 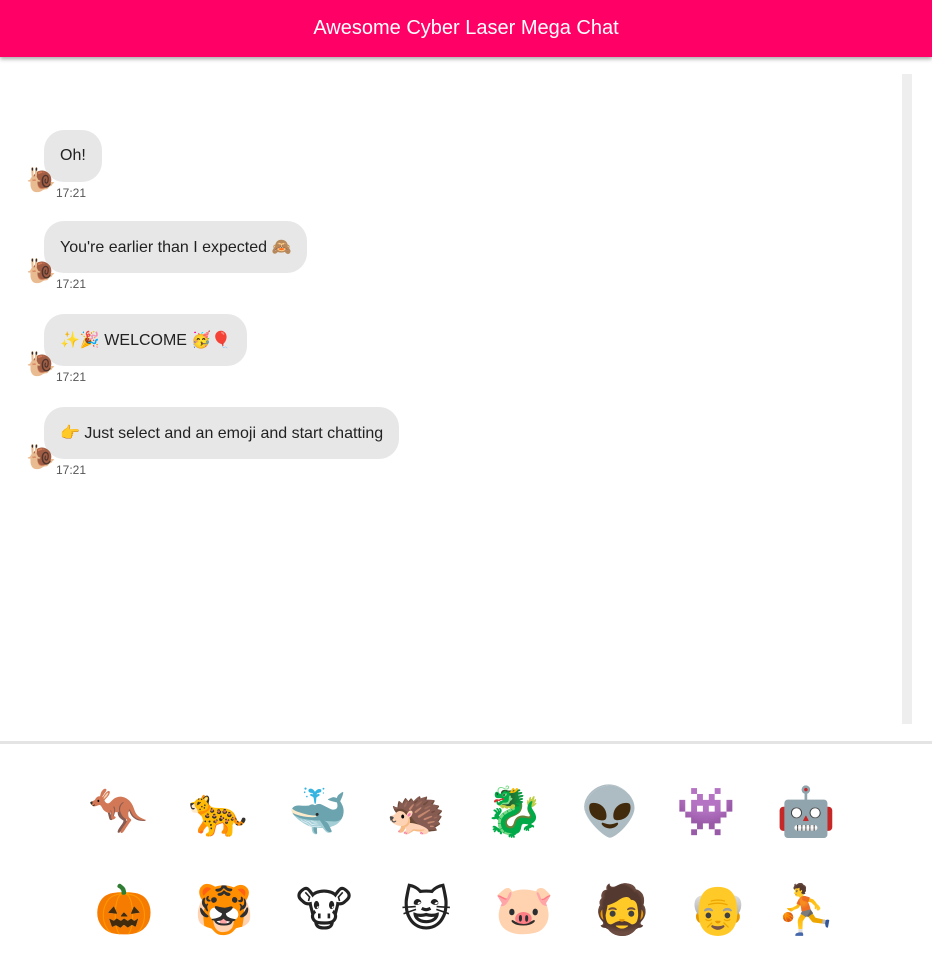 What do you see at coordinates (416, 812) in the screenshot?
I see `hedgehog-emoji-button: 🦔` at bounding box center [416, 812].